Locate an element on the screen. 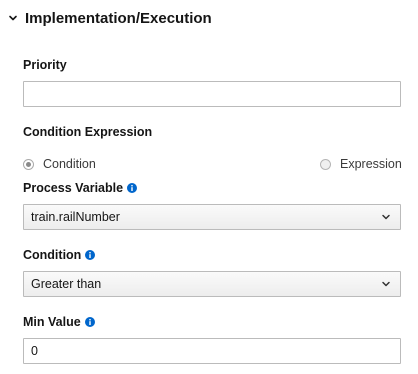  min-value-input is located at coordinates (212, 351).